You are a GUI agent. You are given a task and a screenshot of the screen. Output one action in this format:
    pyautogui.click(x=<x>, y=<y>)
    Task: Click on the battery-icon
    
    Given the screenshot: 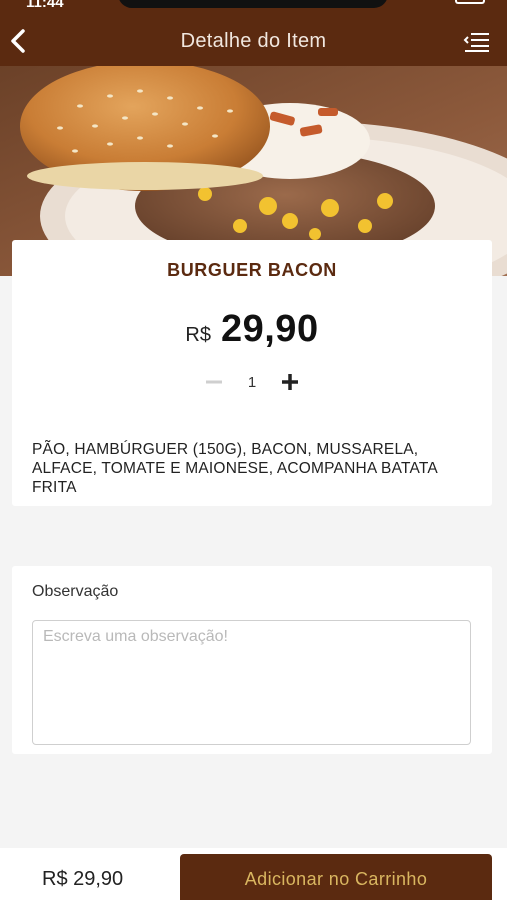 What is the action you would take?
    pyautogui.click(x=470, y=2)
    